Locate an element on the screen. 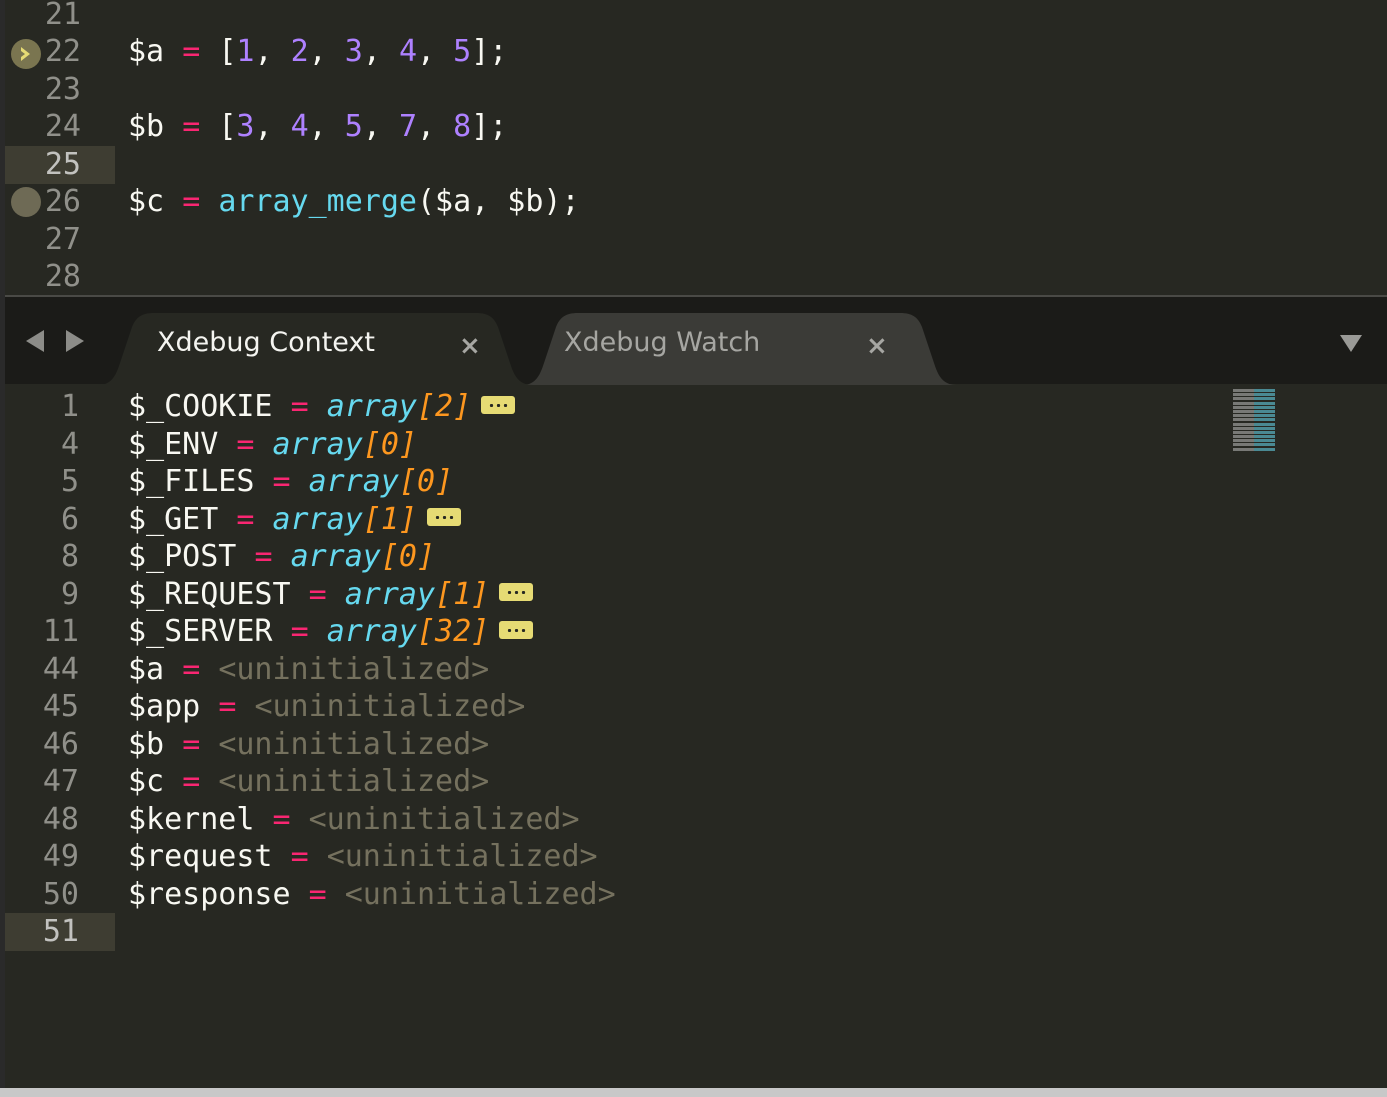 This screenshot has height=1097, width=1387. code-token: 4 is located at coordinates (408, 51).